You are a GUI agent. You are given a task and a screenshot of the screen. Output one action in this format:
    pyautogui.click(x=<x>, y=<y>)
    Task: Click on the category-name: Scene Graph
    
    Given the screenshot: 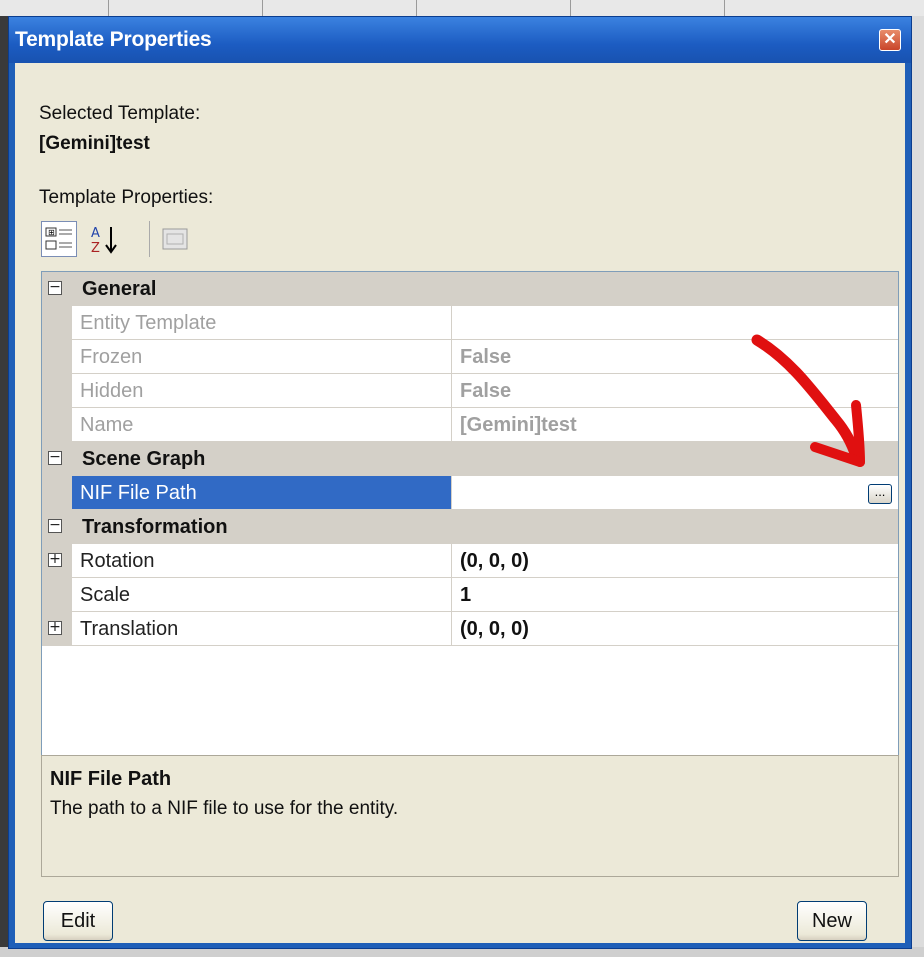 What is the action you would take?
    pyautogui.click(x=144, y=459)
    